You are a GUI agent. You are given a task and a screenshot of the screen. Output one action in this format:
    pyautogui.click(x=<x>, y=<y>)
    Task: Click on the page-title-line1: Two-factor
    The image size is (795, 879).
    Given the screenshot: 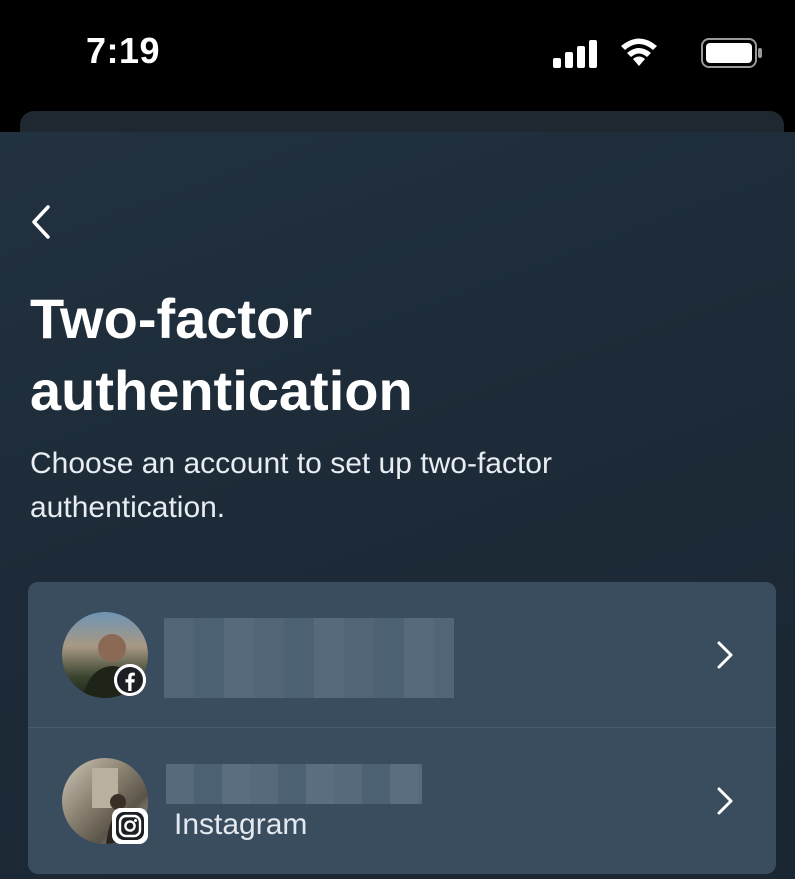 What is the action you would take?
    pyautogui.click(x=171, y=318)
    